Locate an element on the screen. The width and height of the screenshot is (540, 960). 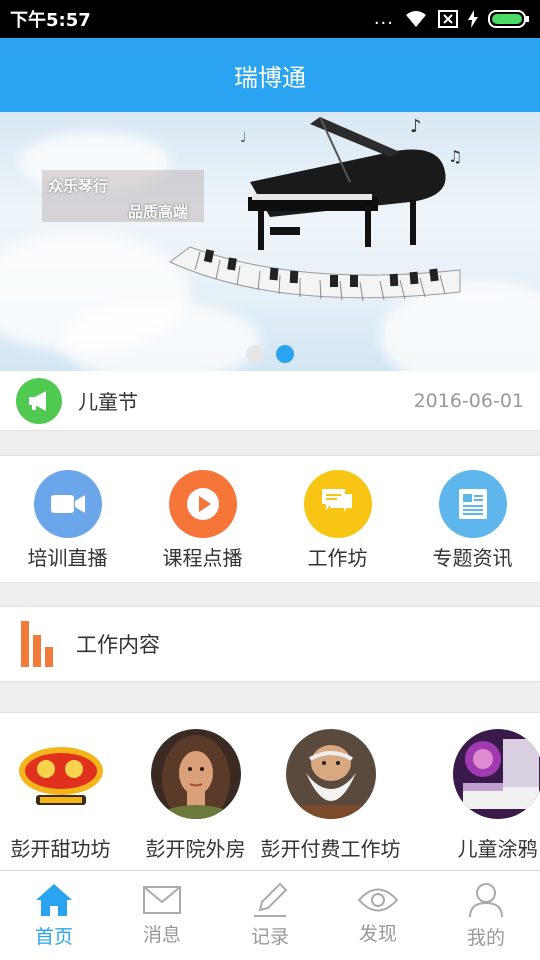
play-icon is located at coordinates (202, 504).